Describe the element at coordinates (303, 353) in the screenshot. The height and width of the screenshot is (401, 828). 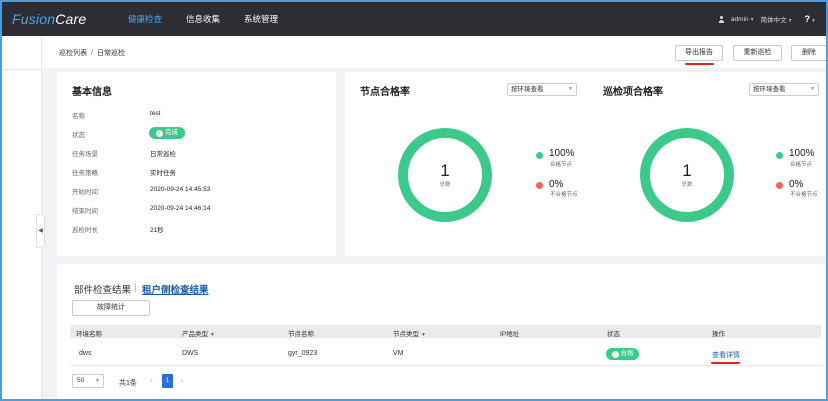
I see `cell-node-name: gyr_0923` at that location.